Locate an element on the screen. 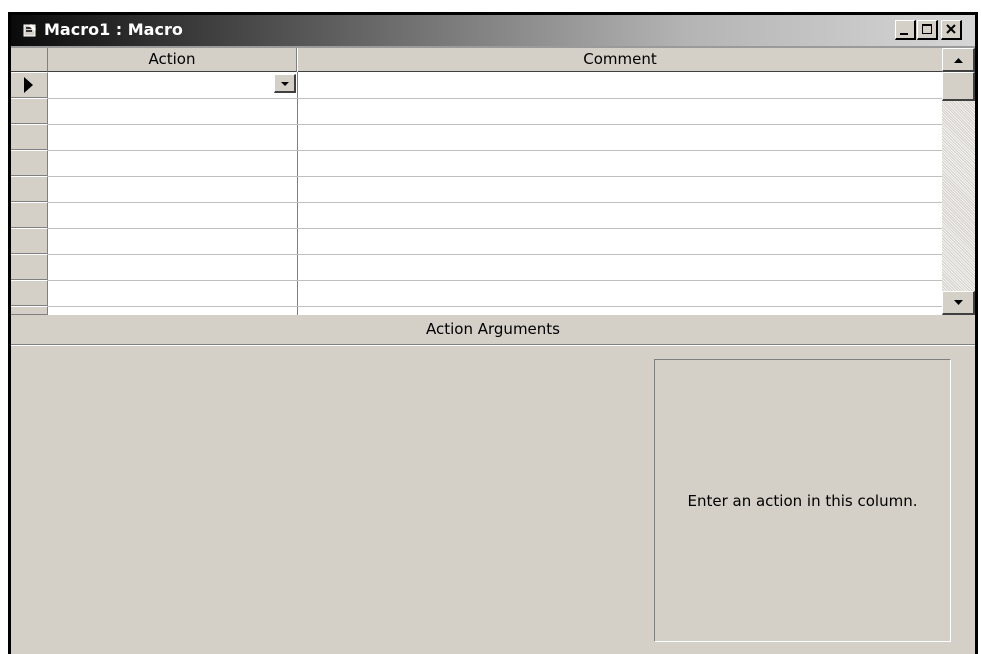  window-title: Macro1 : Macro is located at coordinates (113, 29).